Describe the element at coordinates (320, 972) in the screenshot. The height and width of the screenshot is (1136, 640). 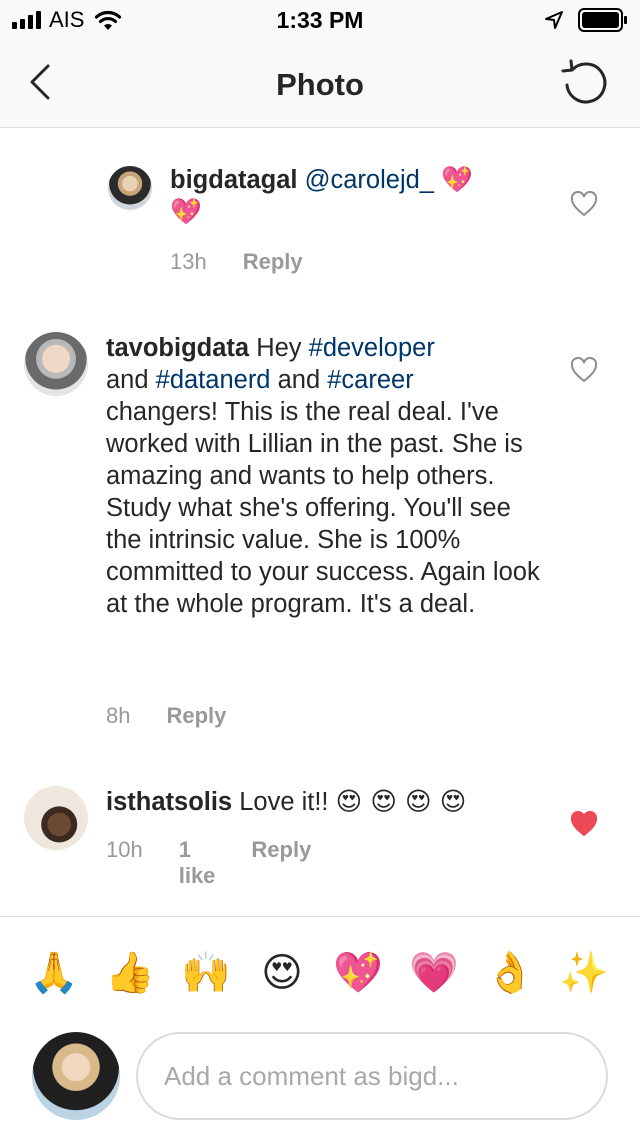
I see `emoji-quick-bar: 🙏 👍 🙌 😍 💖 💗 👌 ✨` at that location.